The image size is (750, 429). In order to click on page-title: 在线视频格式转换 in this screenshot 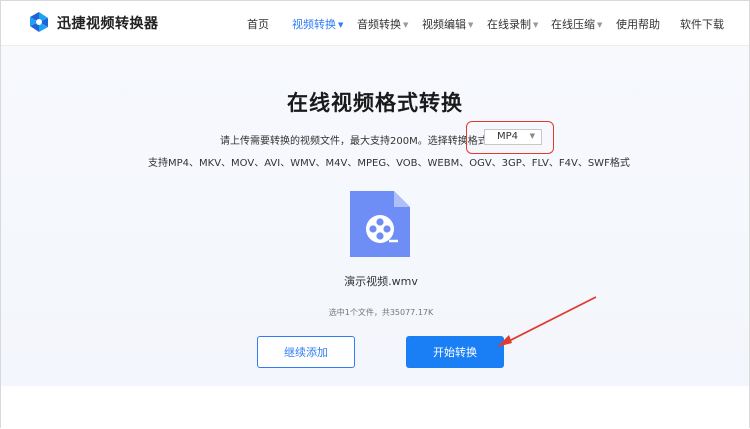, I will do `click(375, 103)`.